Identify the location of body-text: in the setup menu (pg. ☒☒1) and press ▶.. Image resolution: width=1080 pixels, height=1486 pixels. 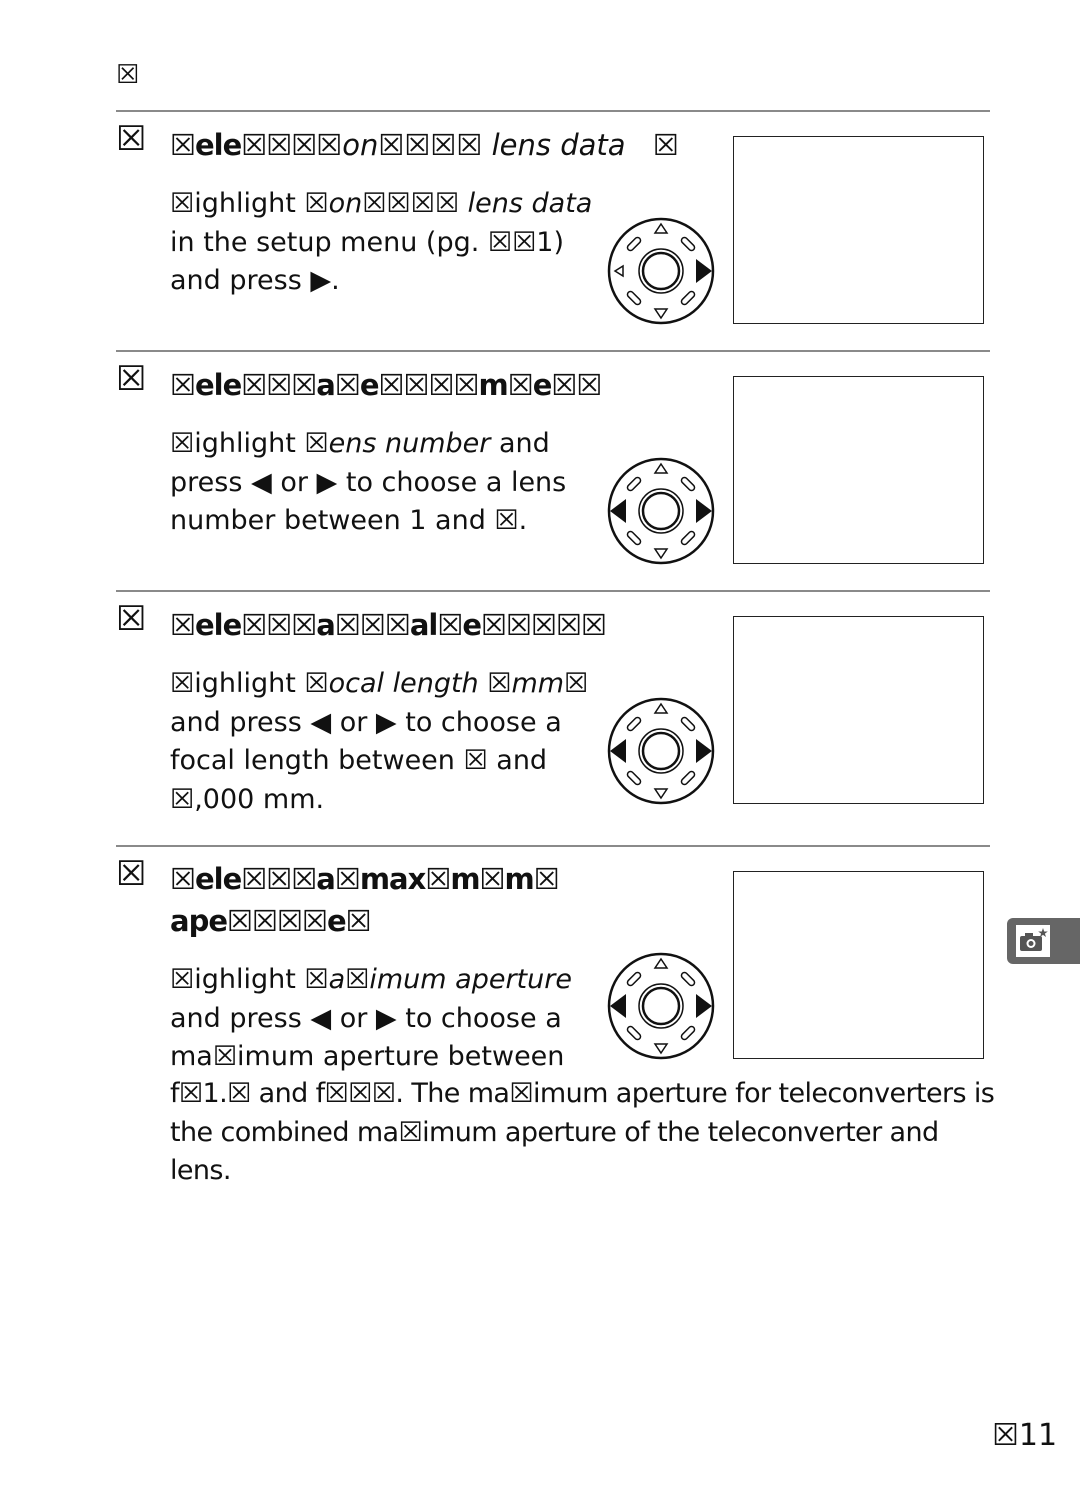
(367, 261).